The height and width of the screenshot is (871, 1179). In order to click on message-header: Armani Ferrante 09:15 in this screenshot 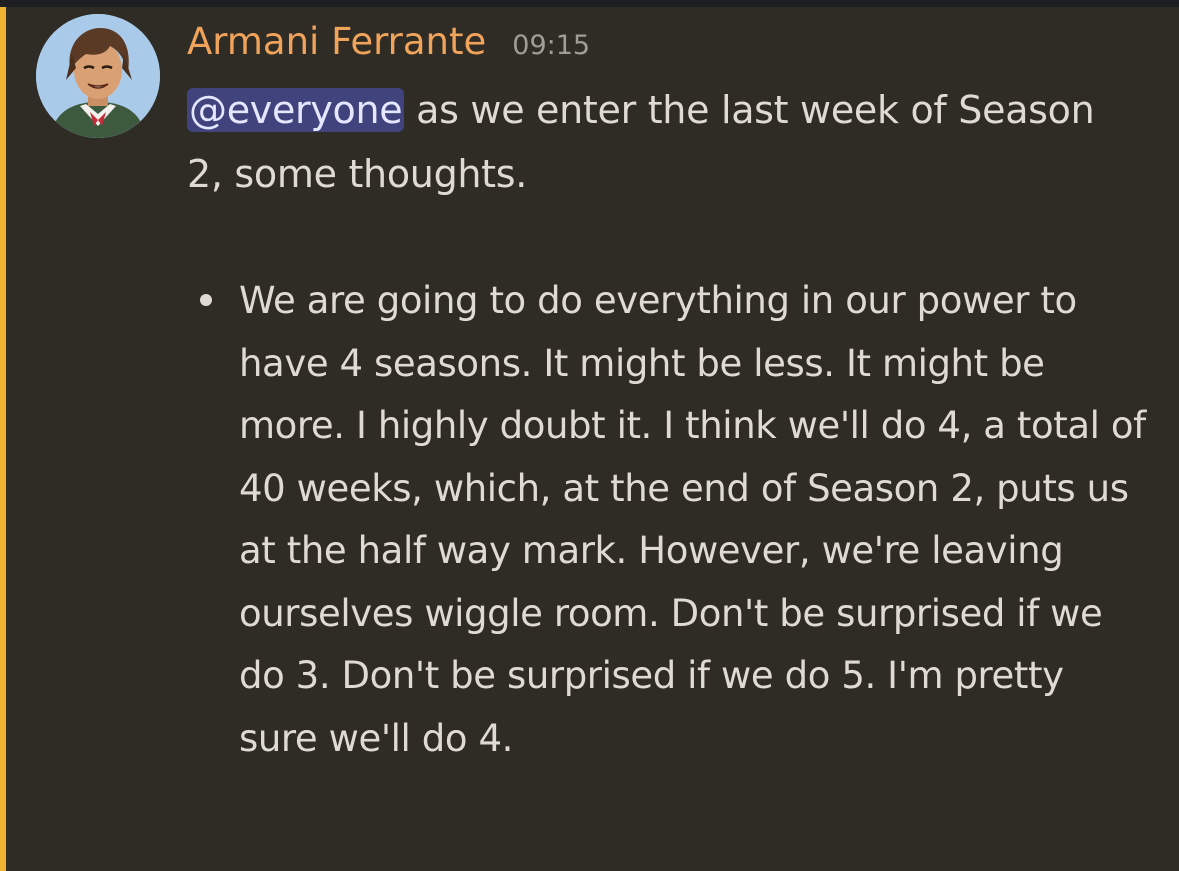, I will do `click(388, 46)`.